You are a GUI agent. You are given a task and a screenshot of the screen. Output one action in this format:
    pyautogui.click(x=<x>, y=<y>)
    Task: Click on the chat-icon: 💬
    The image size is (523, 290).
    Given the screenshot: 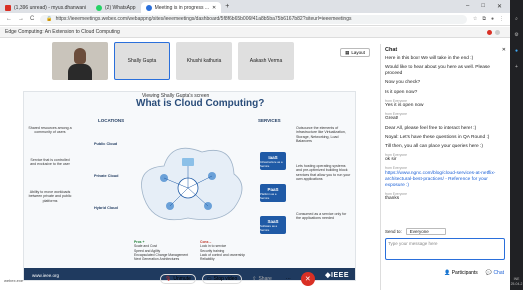 What is the action you would take?
    pyautogui.click(x=489, y=273)
    